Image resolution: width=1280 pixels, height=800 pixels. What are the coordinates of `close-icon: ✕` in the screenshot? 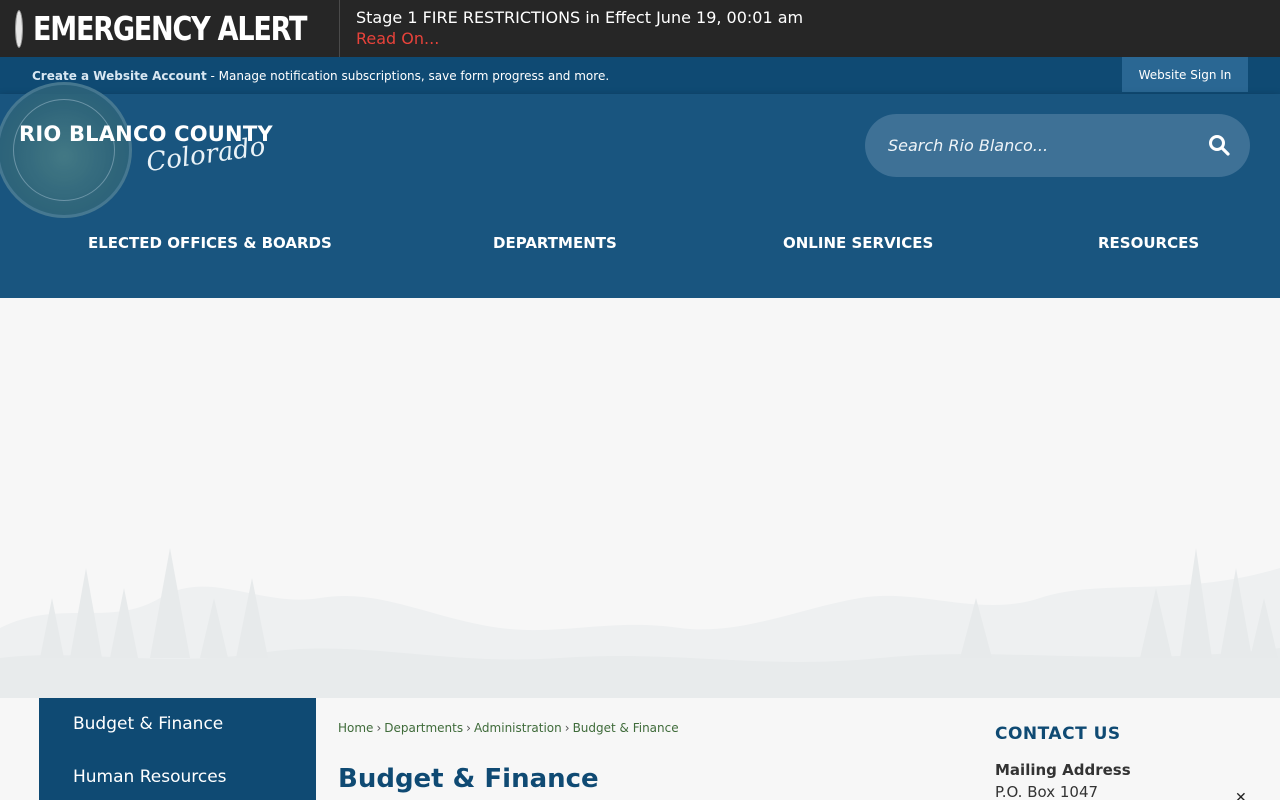 It's located at (1241, 795).